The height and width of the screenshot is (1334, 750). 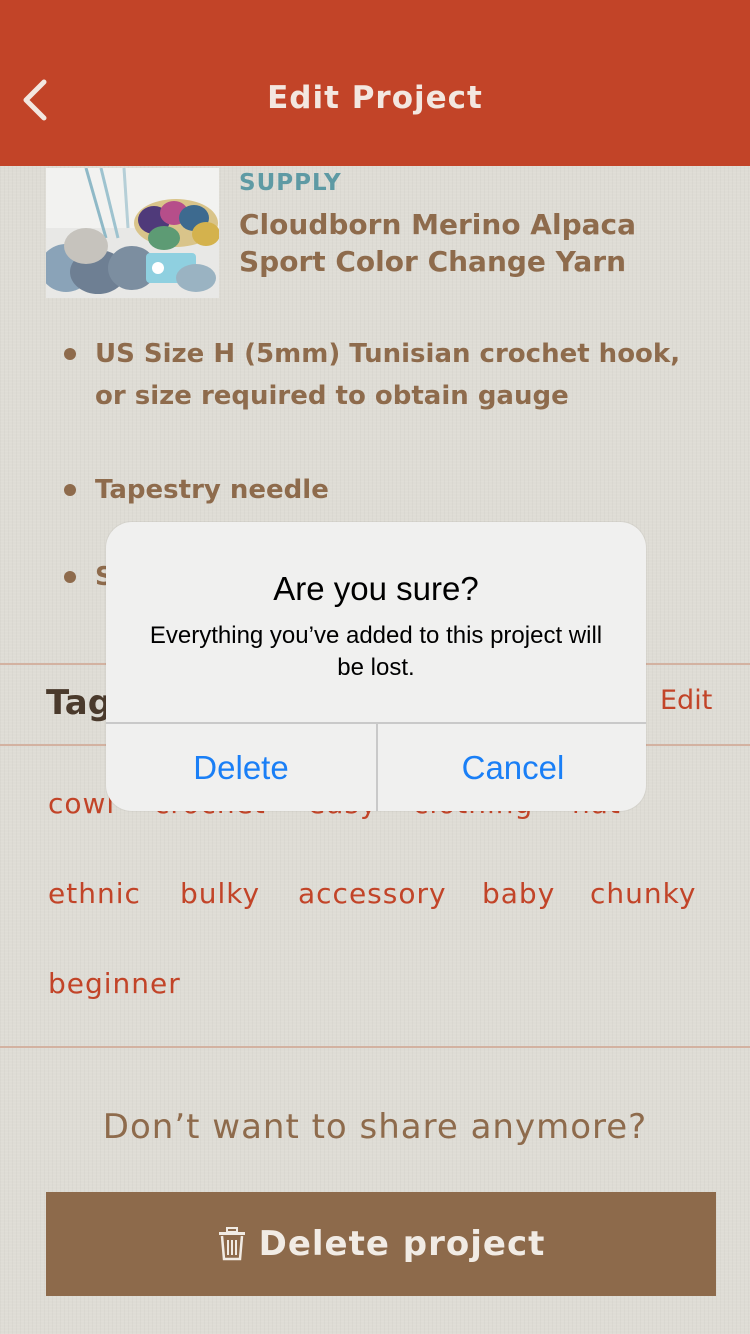 I want to click on dialog-title: Are you sure?, so click(x=376, y=588).